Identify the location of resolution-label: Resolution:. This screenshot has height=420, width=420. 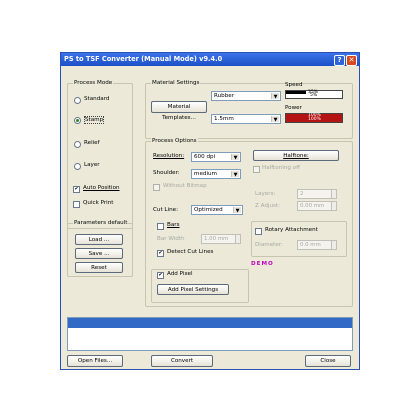
(169, 156).